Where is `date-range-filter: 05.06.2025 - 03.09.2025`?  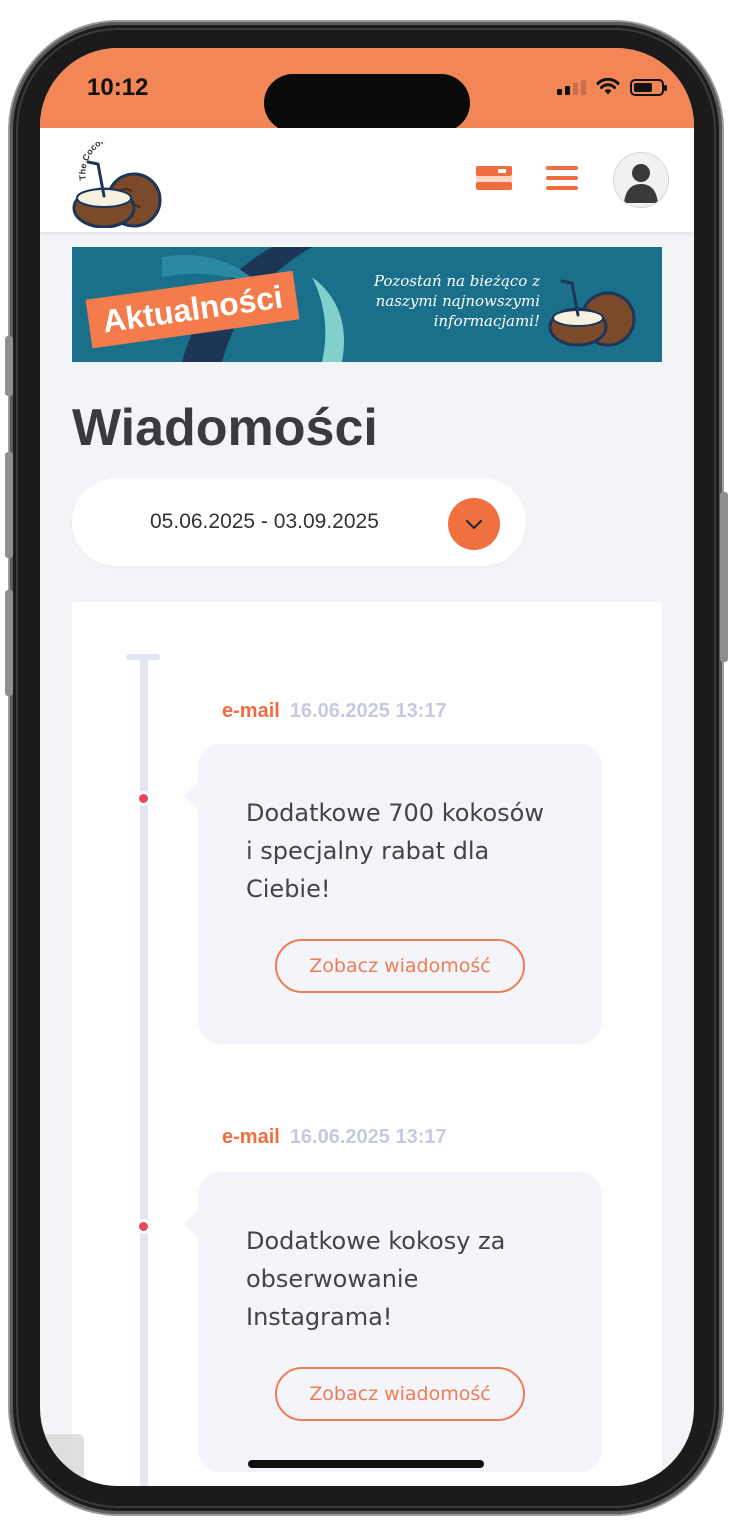
date-range-filter: 05.06.2025 - 03.09.2025 is located at coordinates (299, 522).